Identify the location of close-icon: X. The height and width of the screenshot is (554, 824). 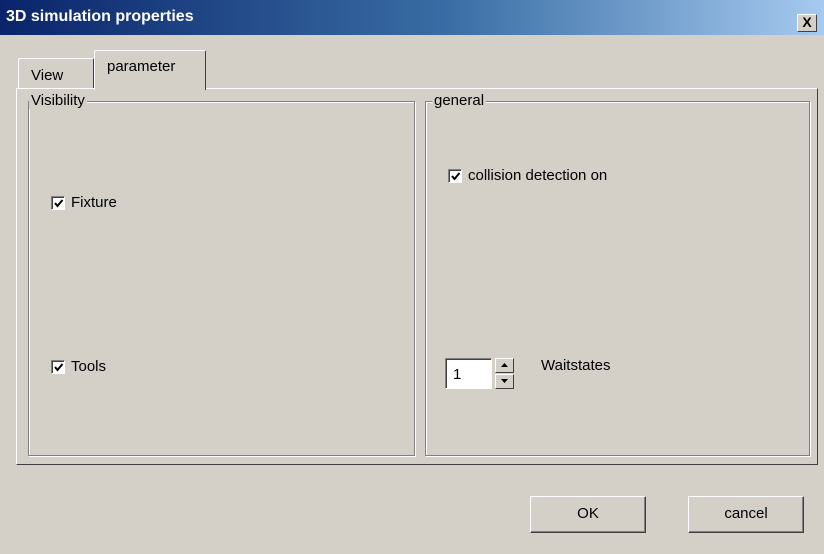
(807, 22).